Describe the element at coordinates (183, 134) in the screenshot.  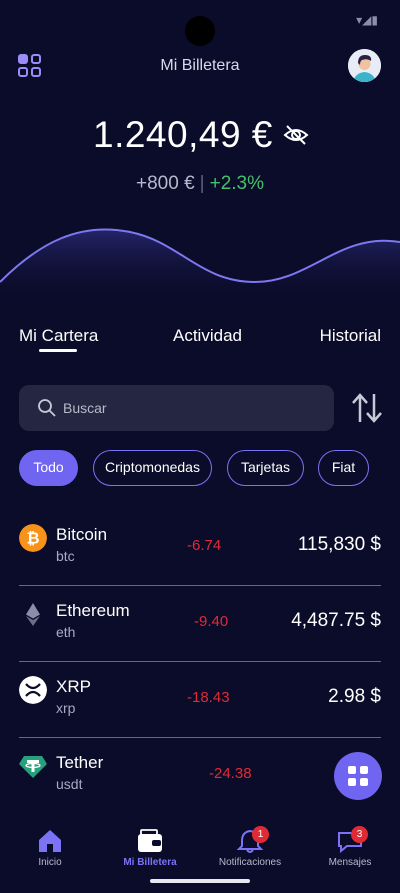
I see `balance-amount: 1.240,49 €` at that location.